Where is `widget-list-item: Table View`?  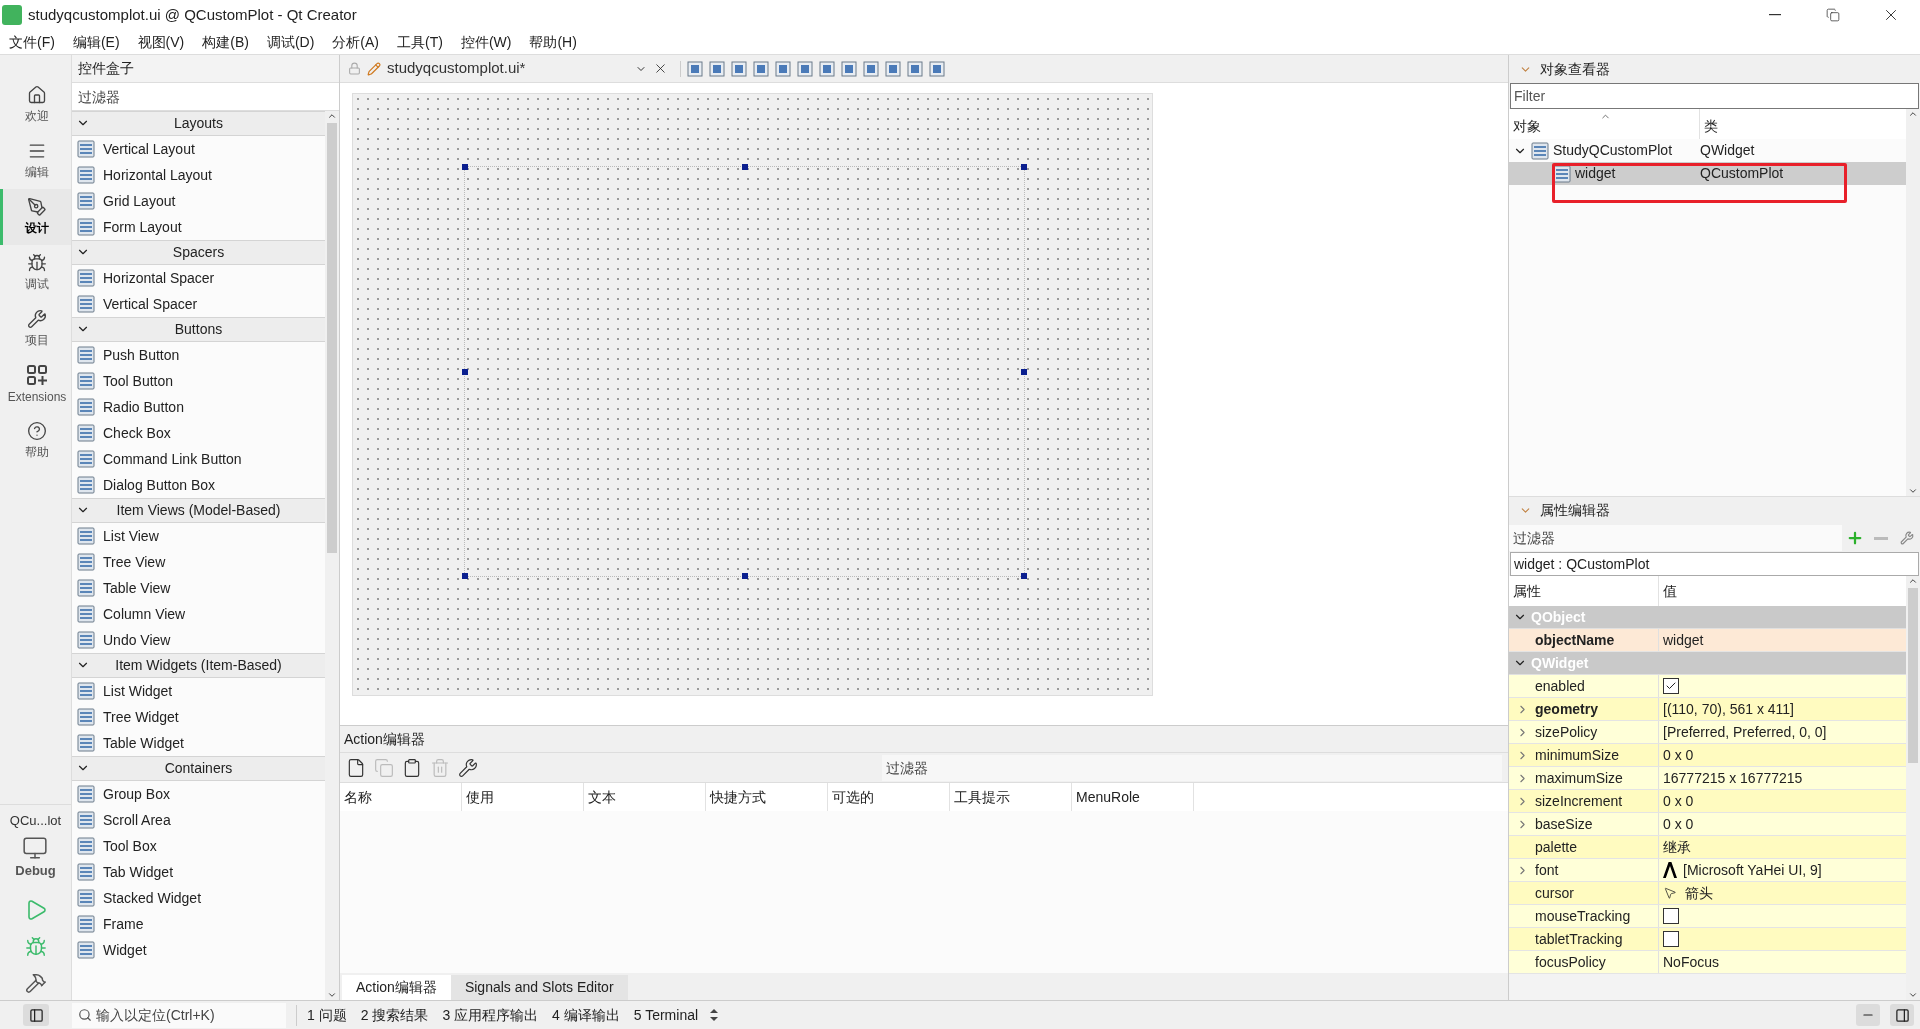 widget-list-item: Table View is located at coordinates (198, 588).